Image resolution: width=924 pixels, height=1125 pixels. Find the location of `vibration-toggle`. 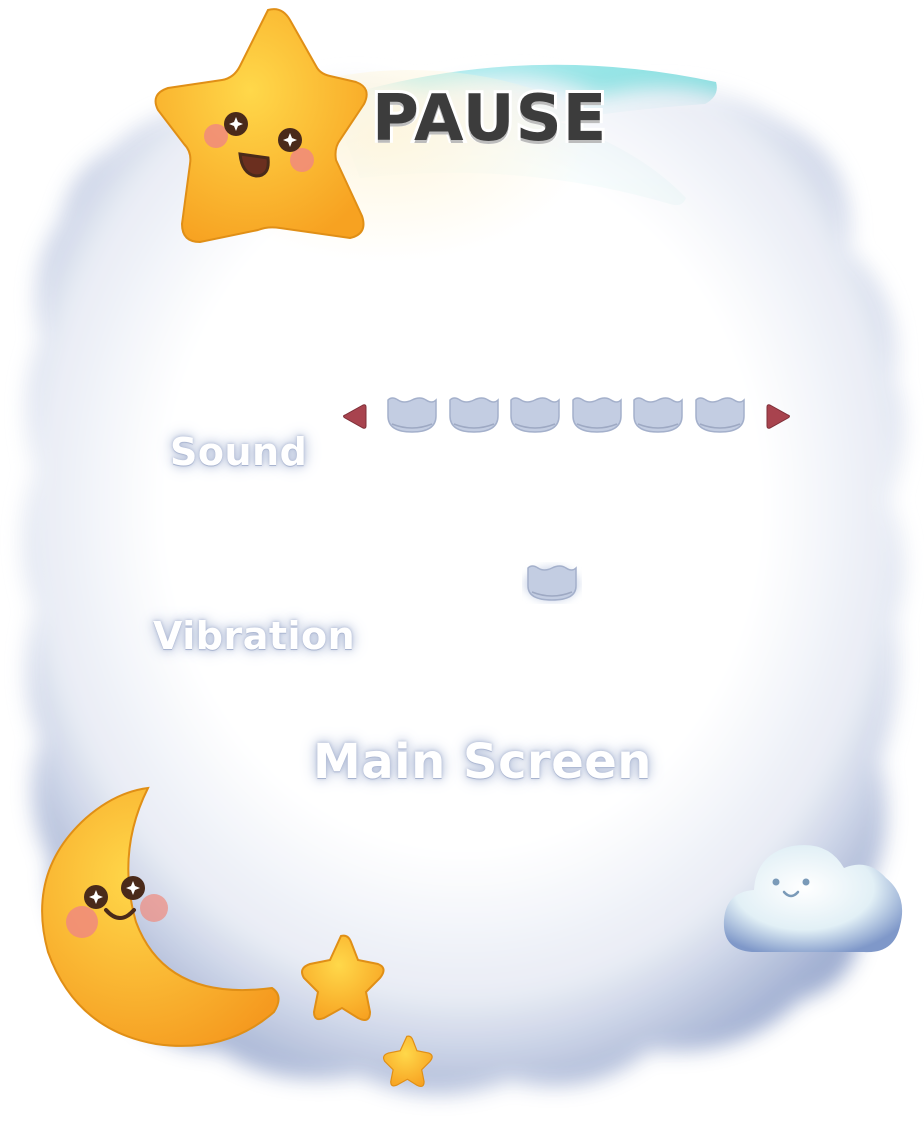

vibration-toggle is located at coordinates (552, 583).